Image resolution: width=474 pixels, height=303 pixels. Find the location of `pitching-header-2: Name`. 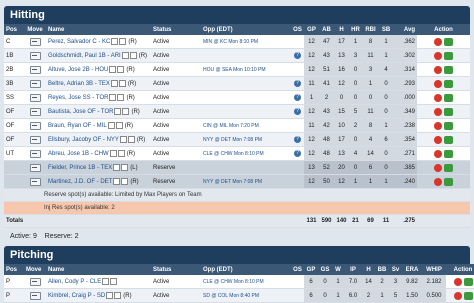

pitching-header-2: Name is located at coordinates (98, 269).